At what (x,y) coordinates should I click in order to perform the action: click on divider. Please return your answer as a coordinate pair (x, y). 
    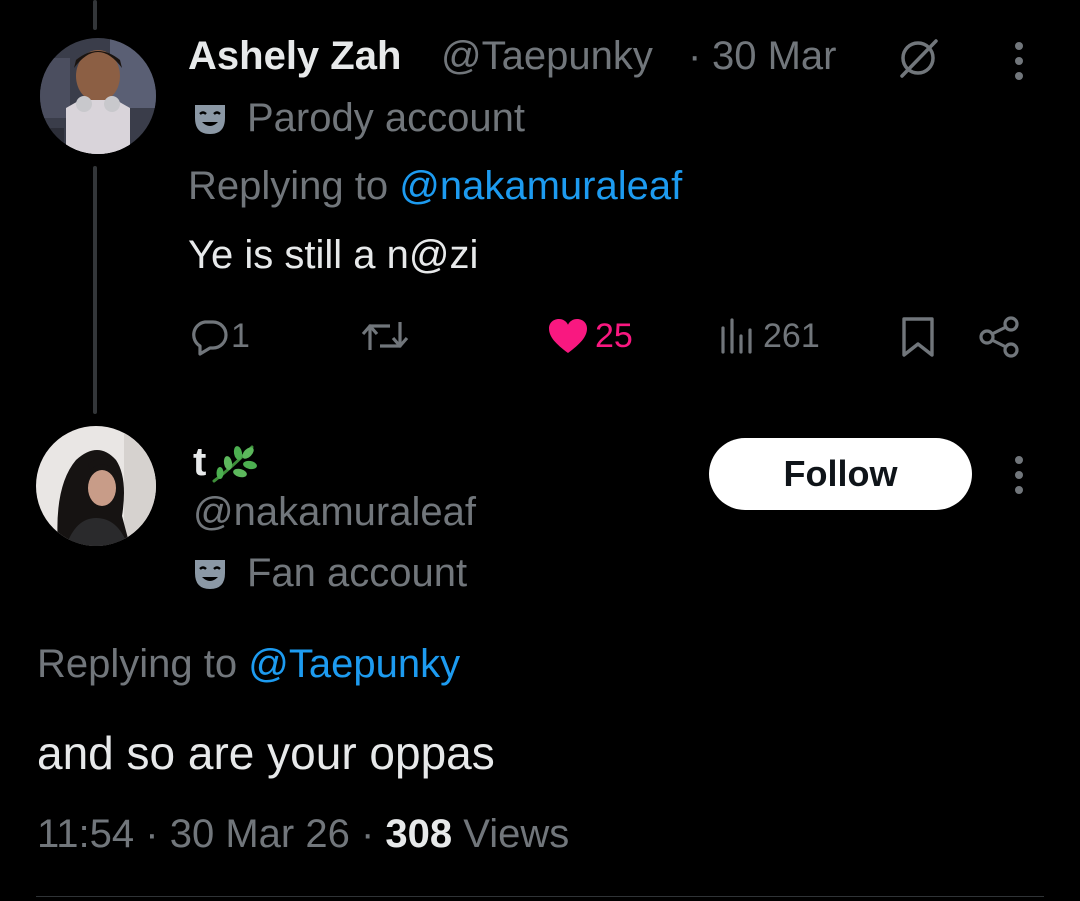
    Looking at the image, I should click on (540, 896).